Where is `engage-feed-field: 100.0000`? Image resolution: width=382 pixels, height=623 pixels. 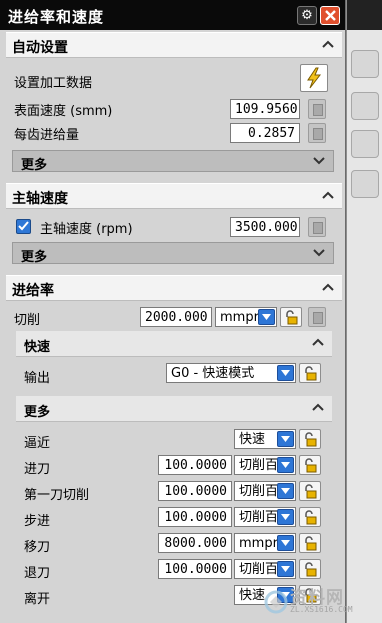
engage-feed-field: 100.0000 is located at coordinates (195, 465).